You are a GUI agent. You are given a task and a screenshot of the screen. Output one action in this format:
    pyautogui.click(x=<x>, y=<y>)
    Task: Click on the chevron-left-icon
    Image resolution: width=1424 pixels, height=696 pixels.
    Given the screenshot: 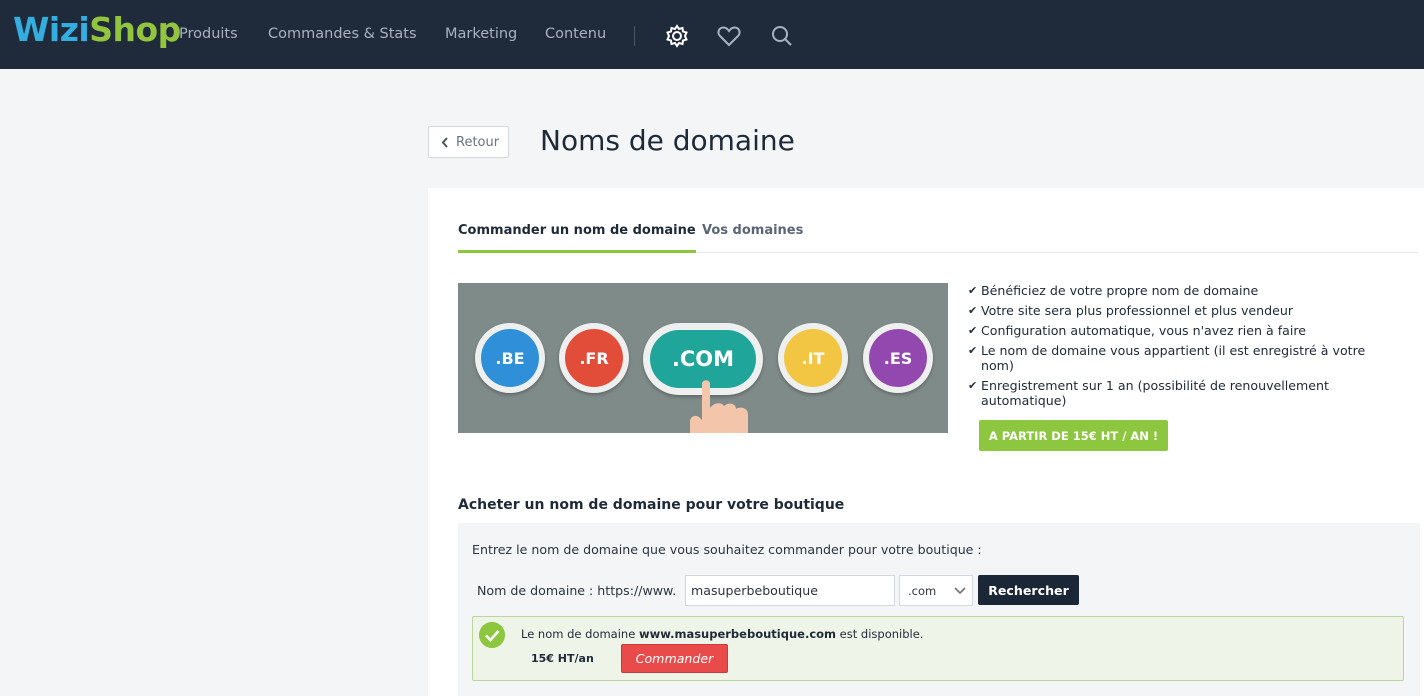 What is the action you would take?
    pyautogui.click(x=444, y=142)
    